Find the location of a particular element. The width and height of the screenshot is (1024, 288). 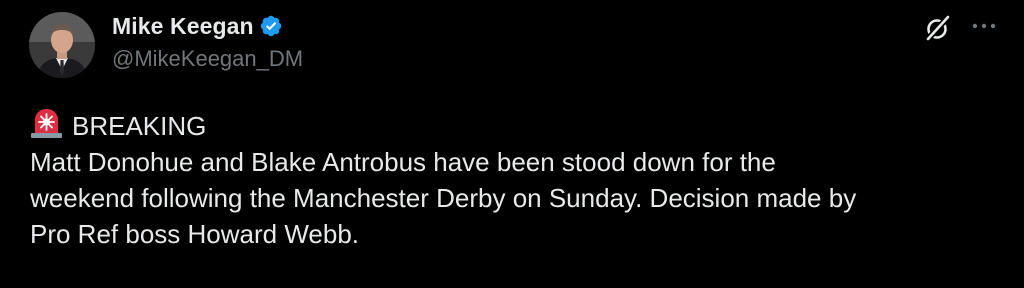

author-block: Mike Keegan @MikeKeegan_DM is located at coordinates (207, 41).